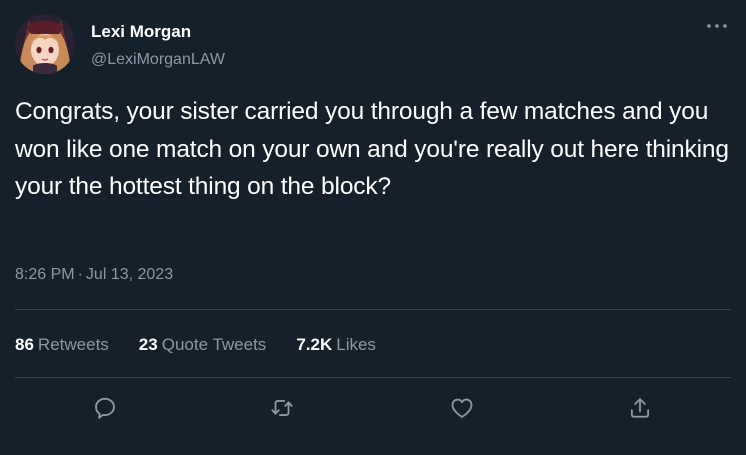 The height and width of the screenshot is (455, 746). I want to click on like-button, so click(462, 408).